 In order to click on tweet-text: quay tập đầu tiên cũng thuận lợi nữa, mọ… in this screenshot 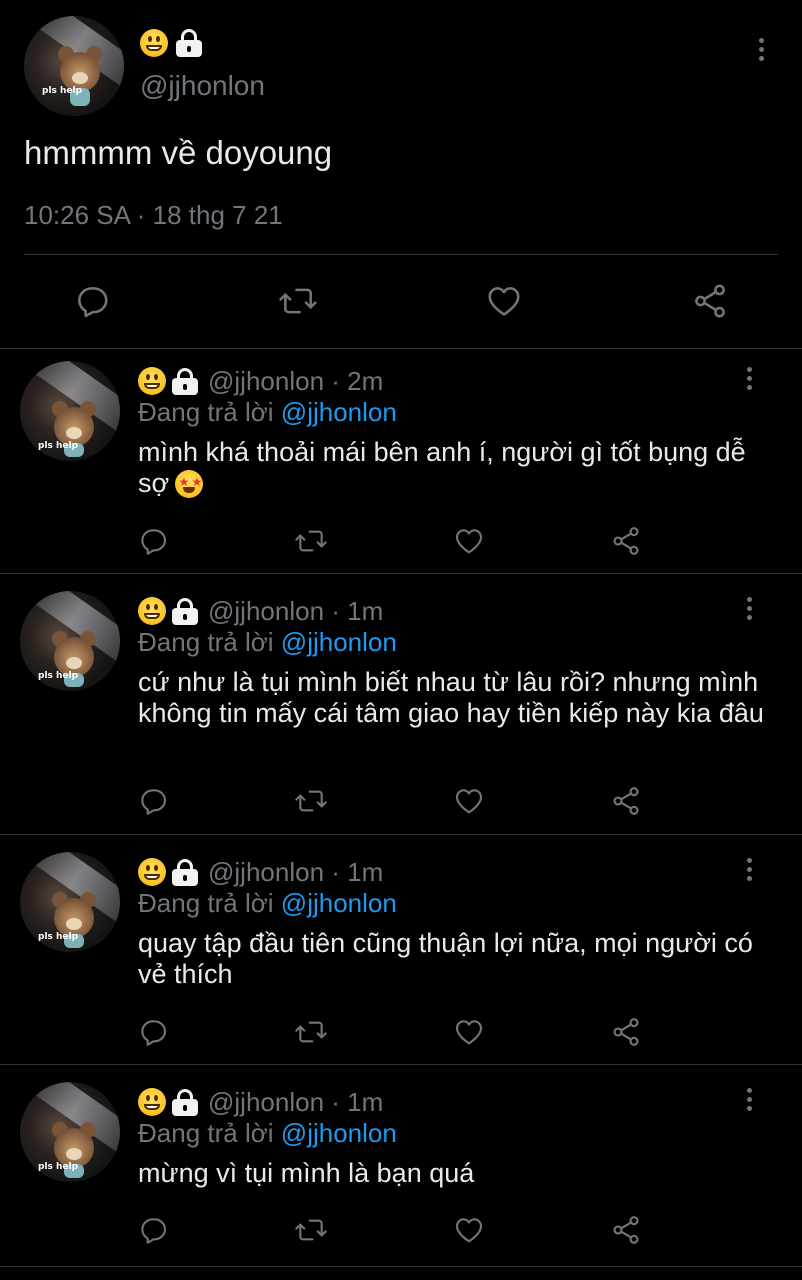, I will do `click(445, 958)`.